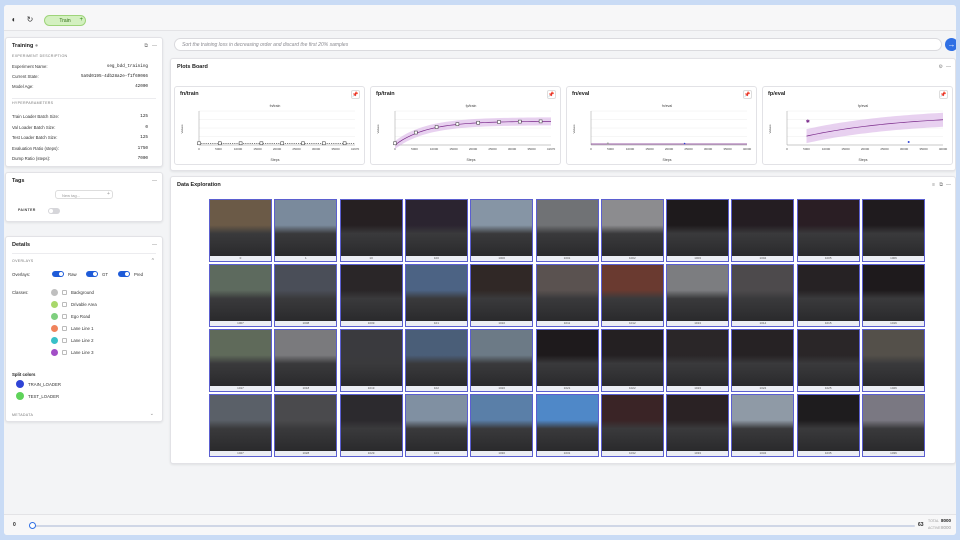 Image resolution: width=960 pixels, height=540 pixels. What do you see at coordinates (58, 274) in the screenshot?
I see `raw-toggle` at bounding box center [58, 274].